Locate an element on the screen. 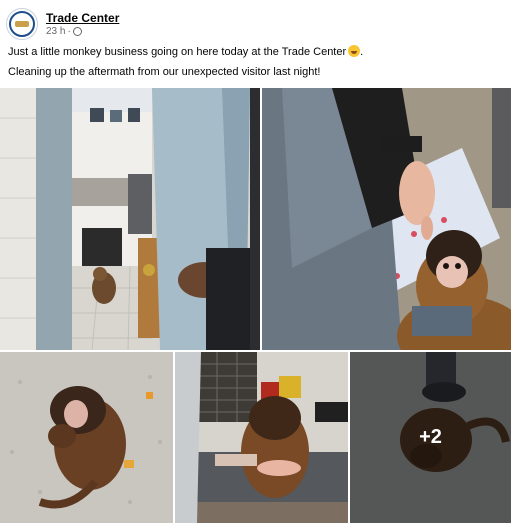  post-meta: Trade Center 23 h · is located at coordinates (82, 24).